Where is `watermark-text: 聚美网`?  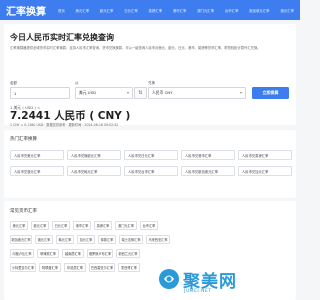
watermark-text: 聚美网 is located at coordinates (210, 281).